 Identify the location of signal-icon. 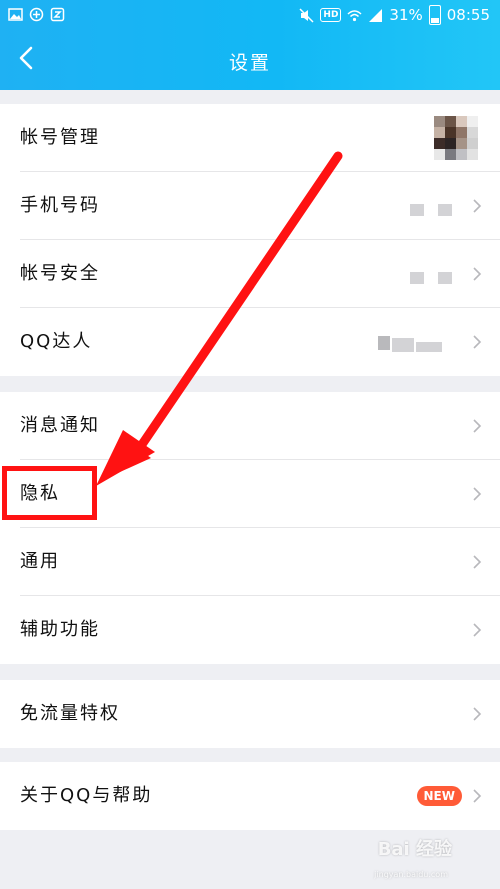
(376, 15).